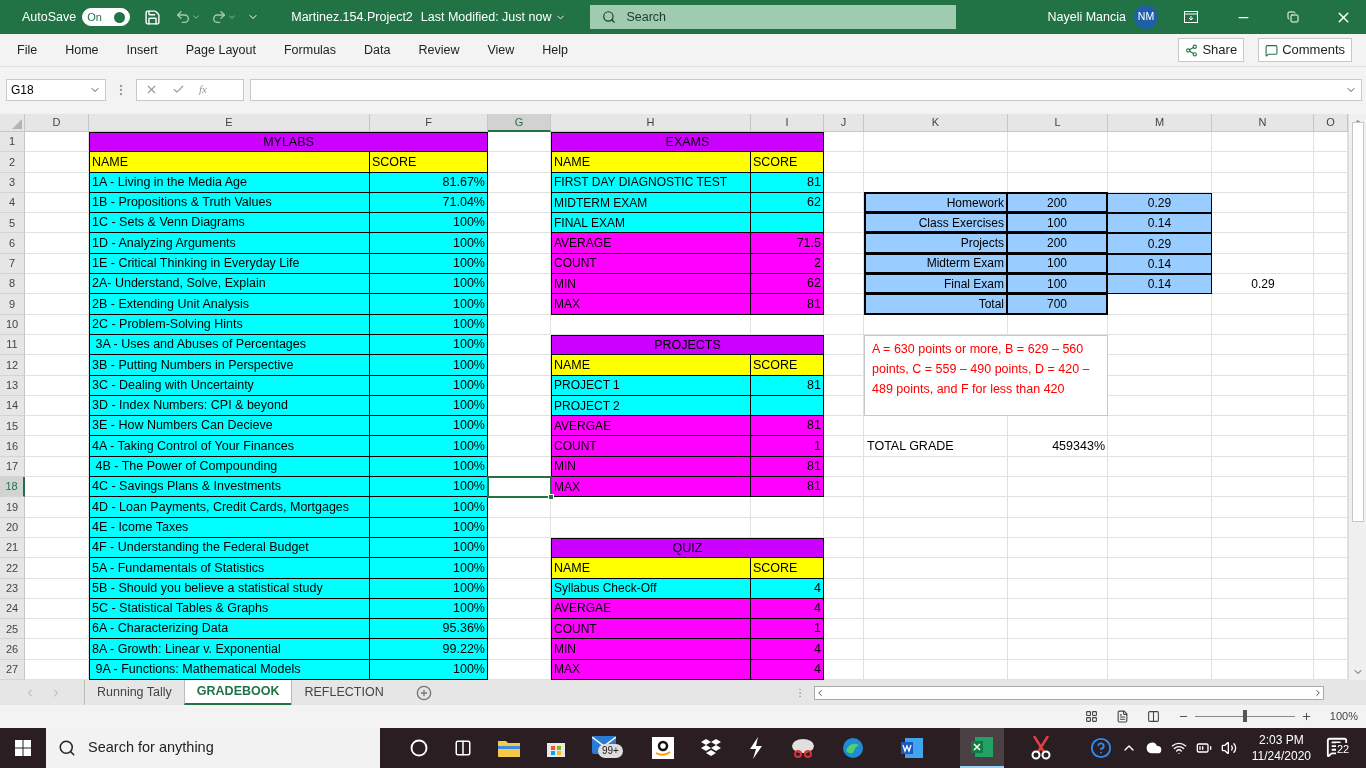 The height and width of the screenshot is (768, 1366). Describe the element at coordinates (1153, 716) in the screenshot. I see `page-break-view-icon` at that location.